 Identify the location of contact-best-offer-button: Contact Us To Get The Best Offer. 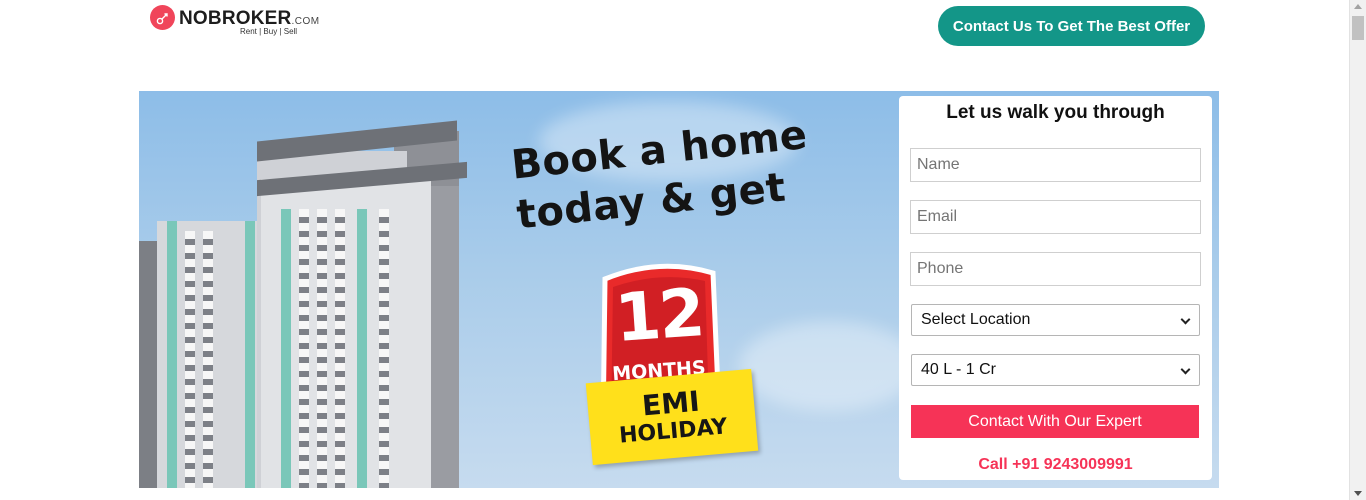
(1071, 26).